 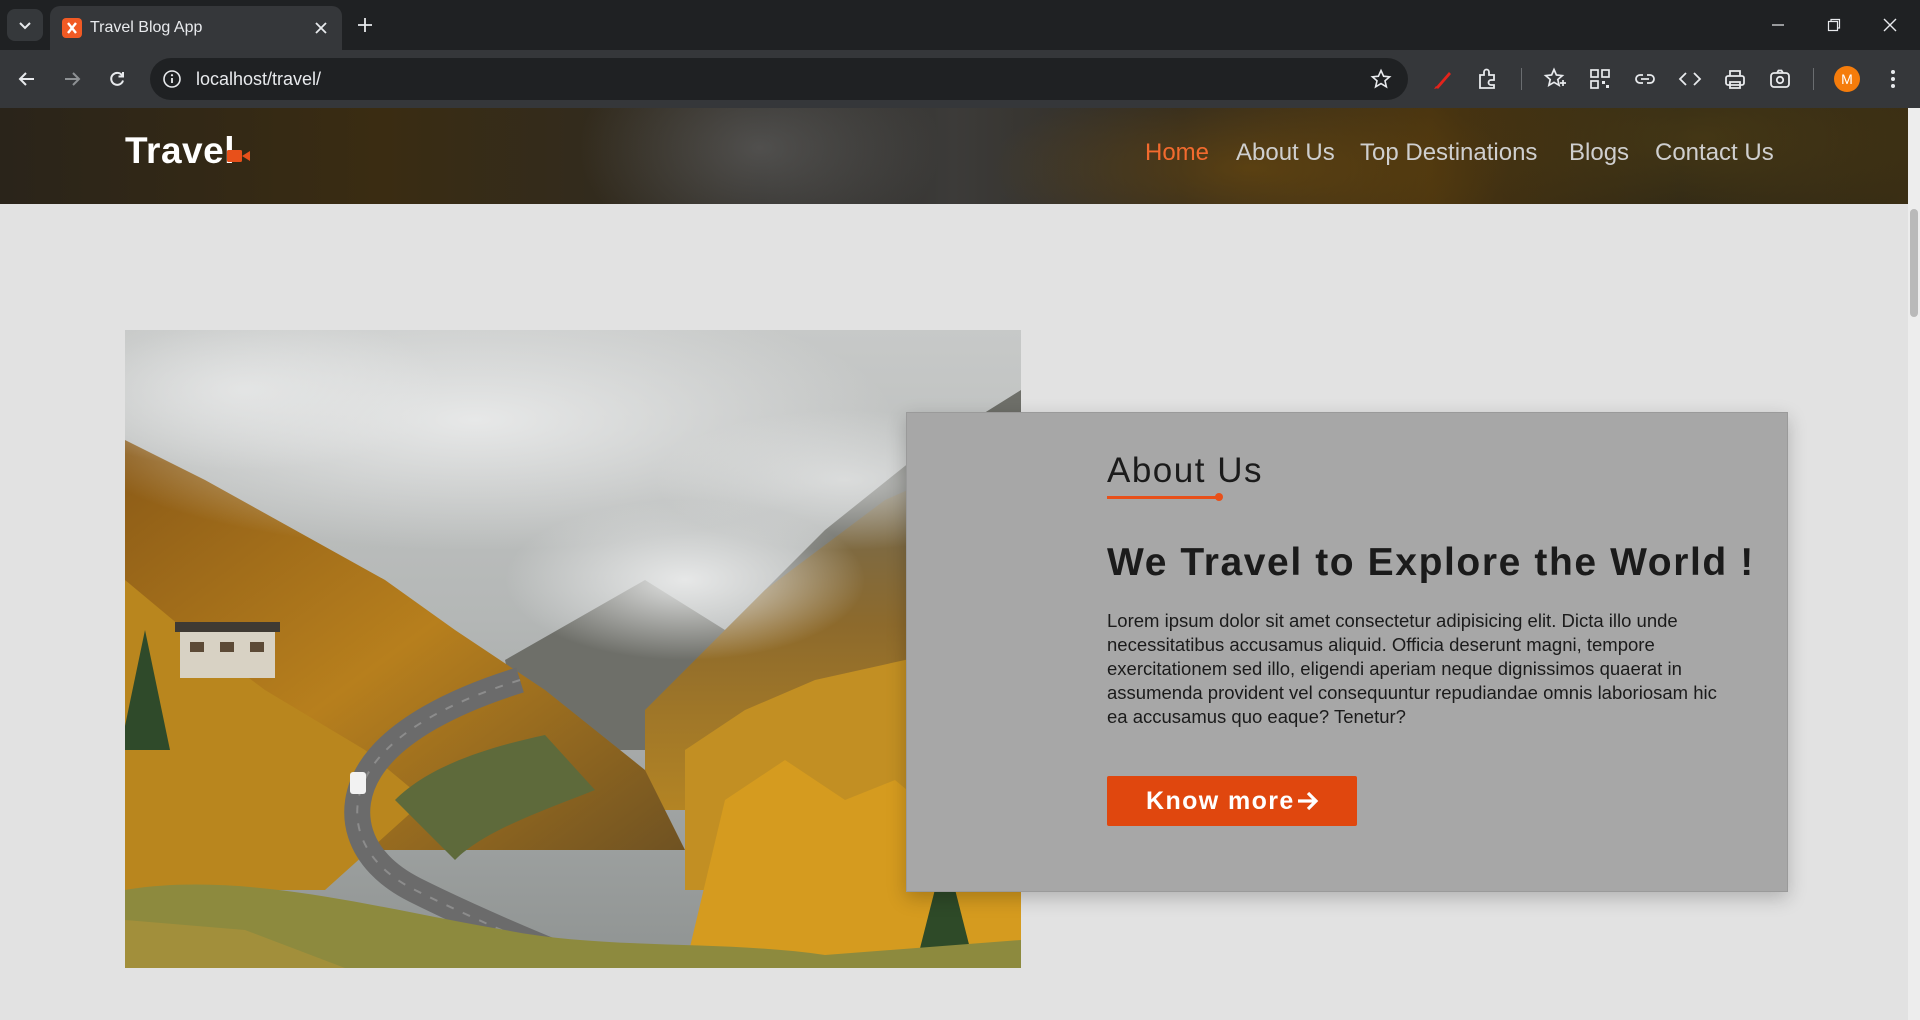 What do you see at coordinates (1645, 79) in the screenshot?
I see `link-icon` at bounding box center [1645, 79].